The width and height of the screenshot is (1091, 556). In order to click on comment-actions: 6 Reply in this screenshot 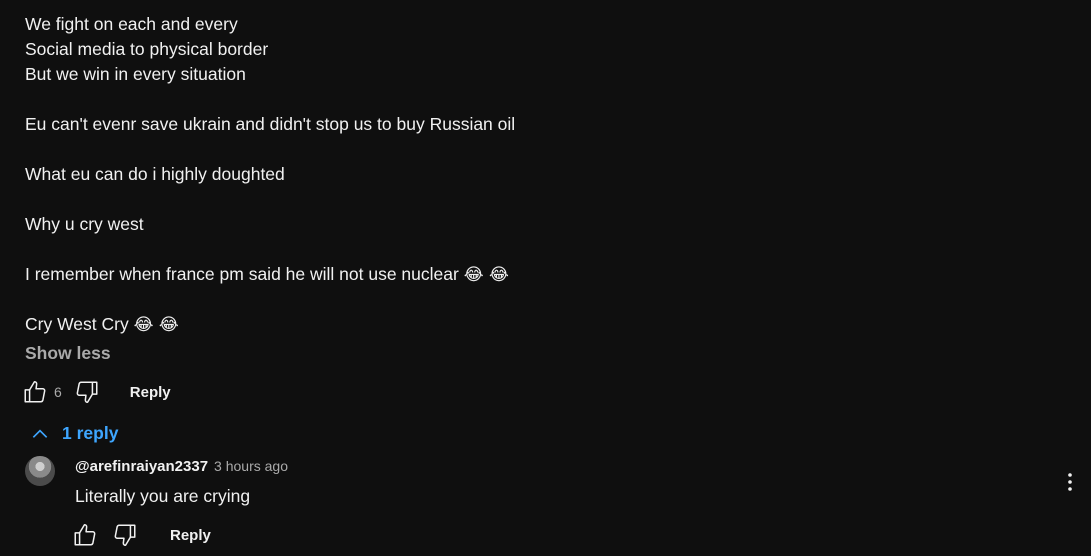, I will do `click(96, 392)`.